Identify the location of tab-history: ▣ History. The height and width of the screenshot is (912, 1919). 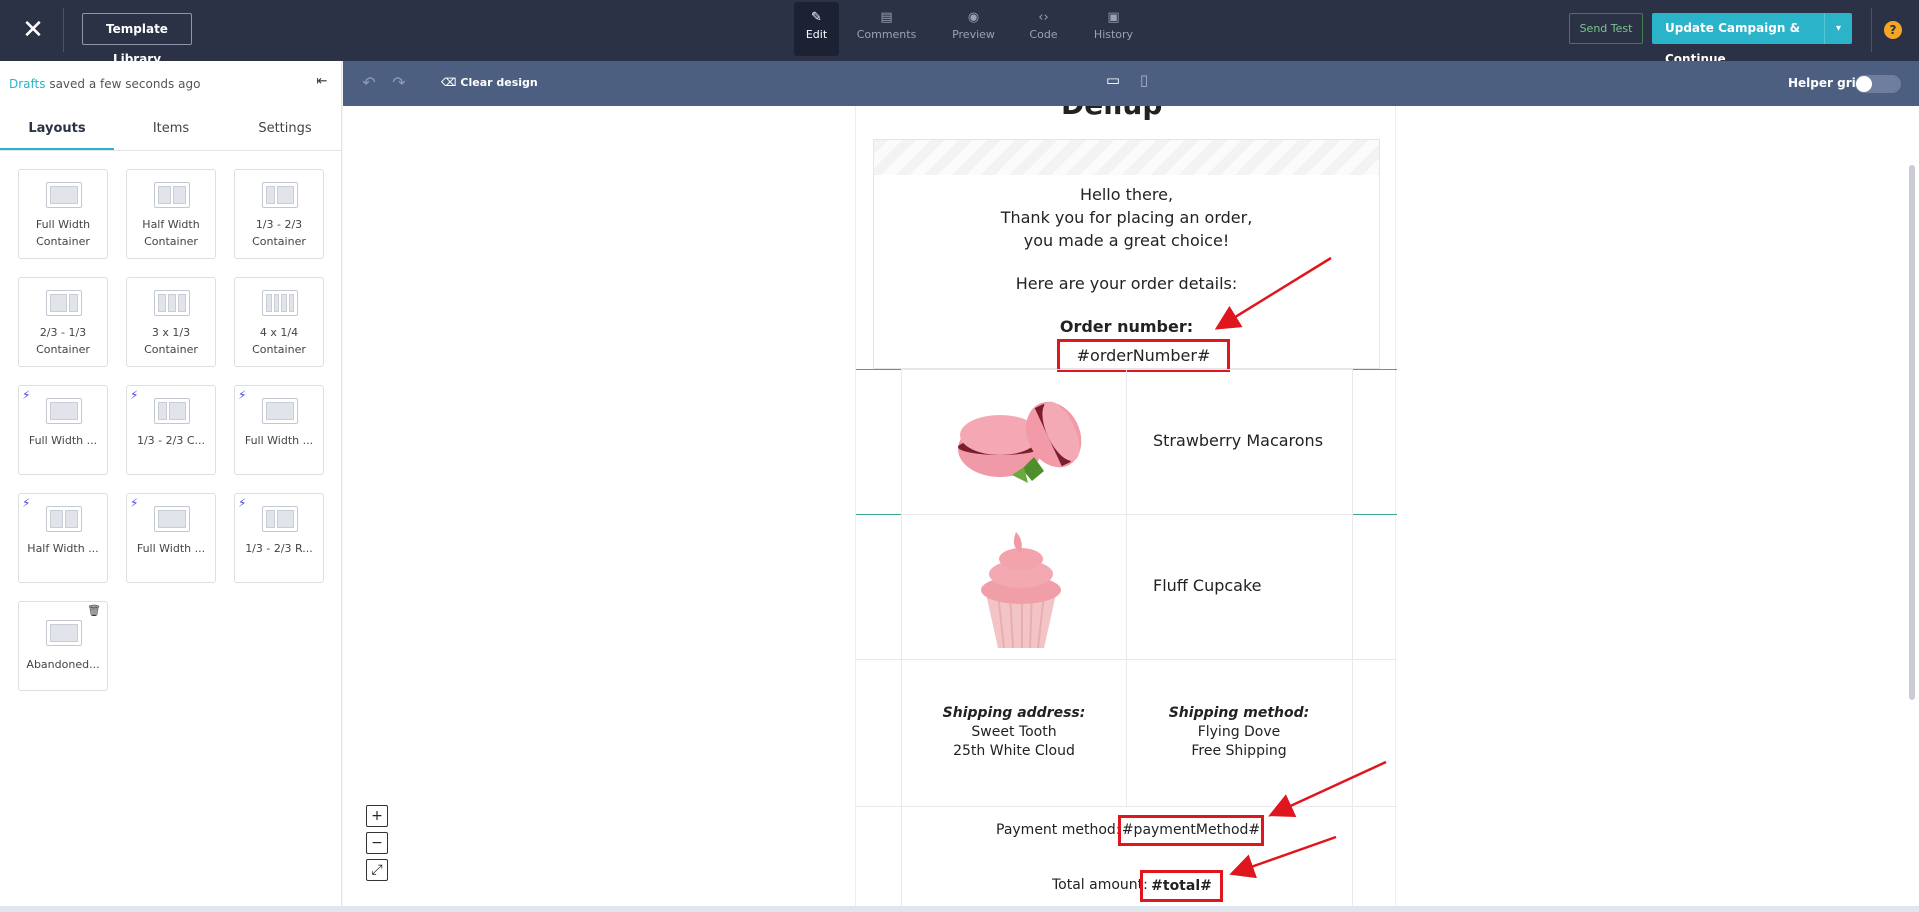
(1113, 29).